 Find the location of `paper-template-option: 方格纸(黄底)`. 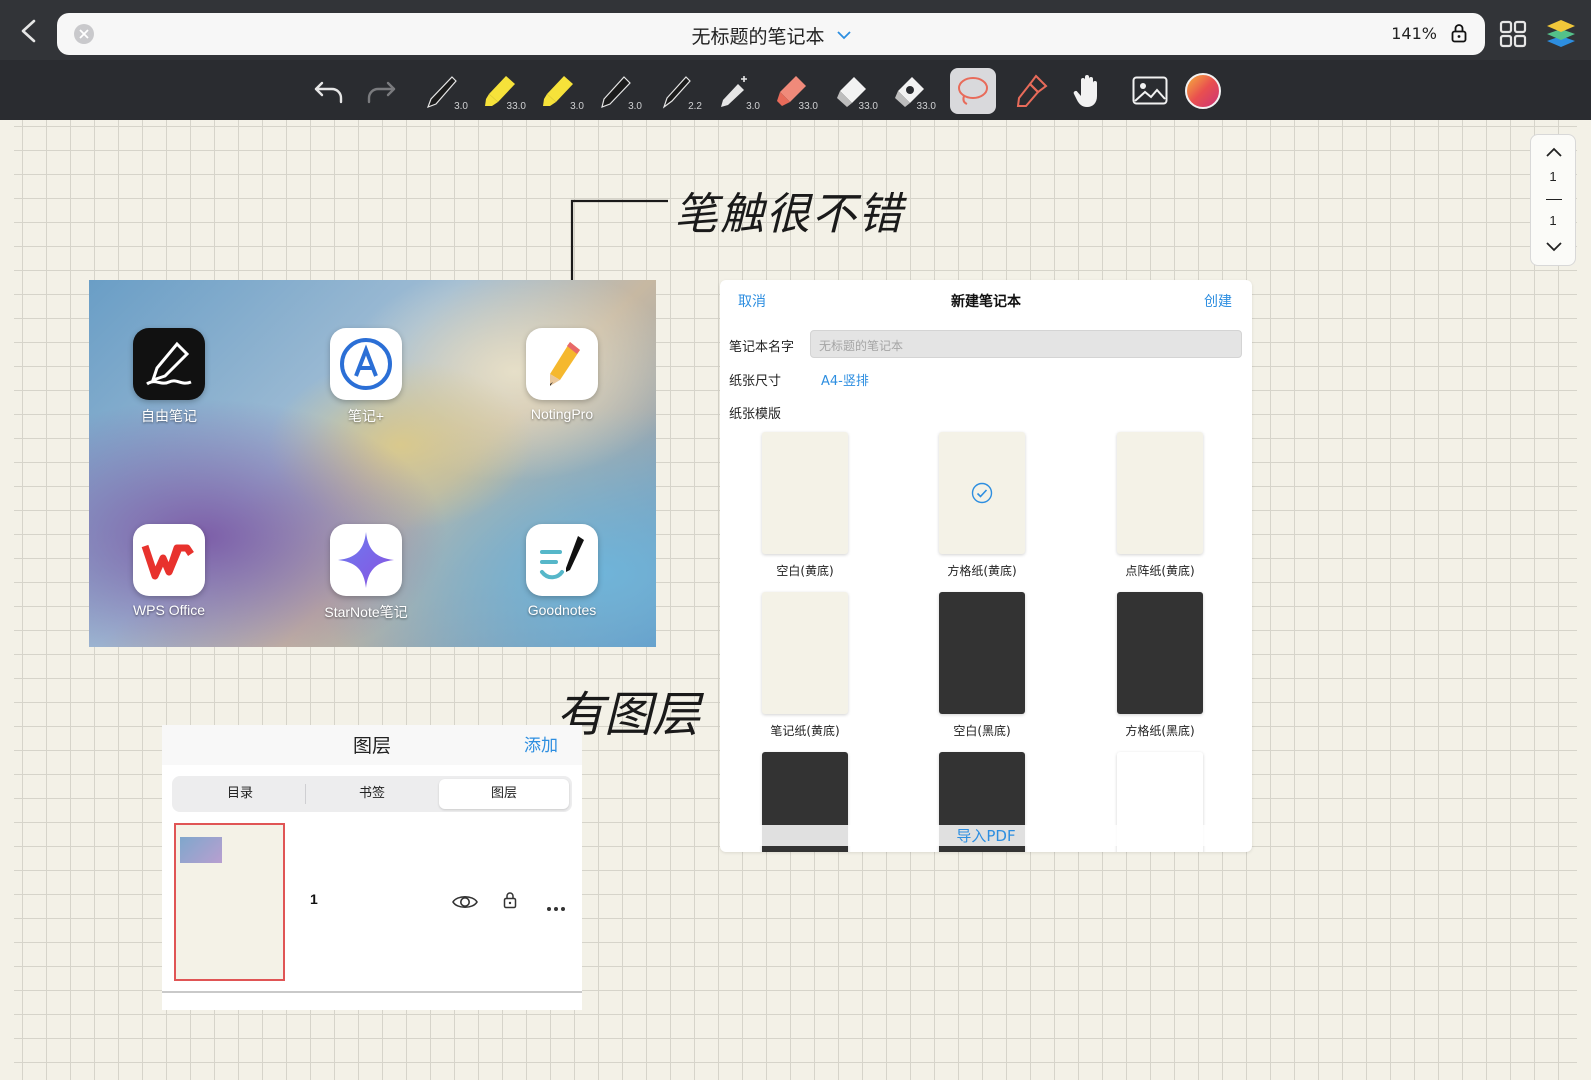

paper-template-option: 方格纸(黄底) is located at coordinates (982, 505).